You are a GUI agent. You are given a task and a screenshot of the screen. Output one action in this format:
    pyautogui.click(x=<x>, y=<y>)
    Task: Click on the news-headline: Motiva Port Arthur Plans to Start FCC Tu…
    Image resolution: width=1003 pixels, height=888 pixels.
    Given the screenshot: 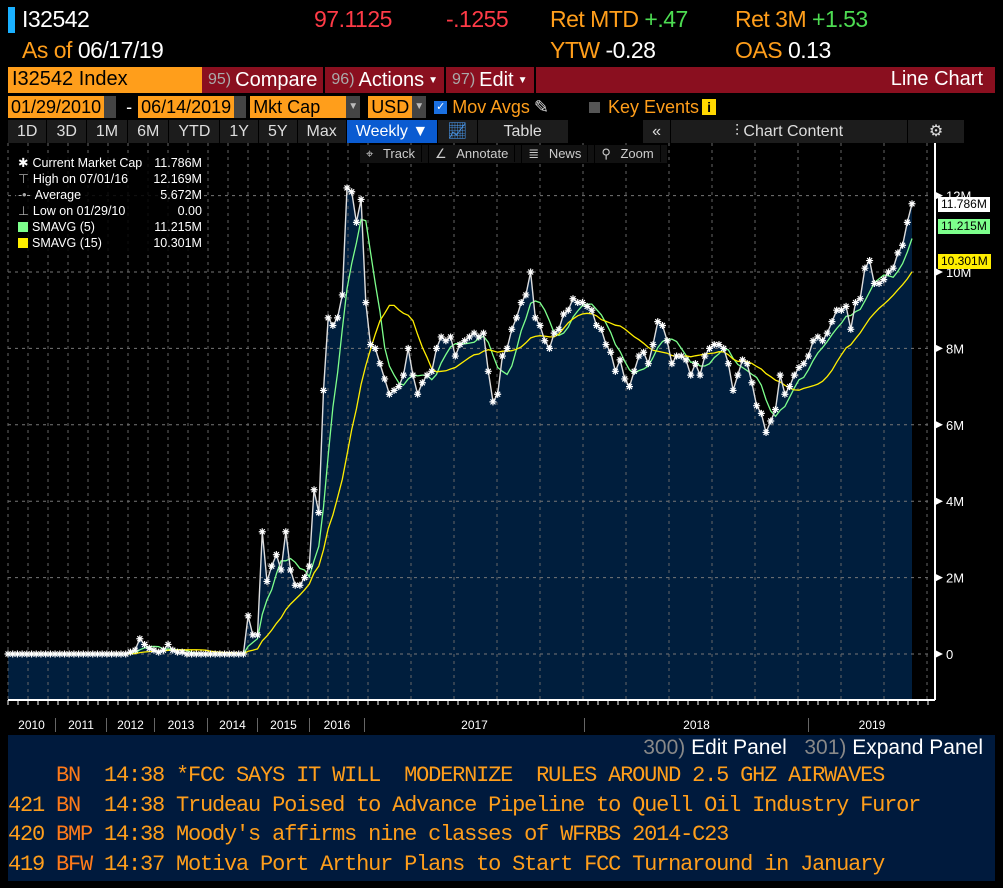 What is the action you would take?
    pyautogui.click(x=530, y=864)
    